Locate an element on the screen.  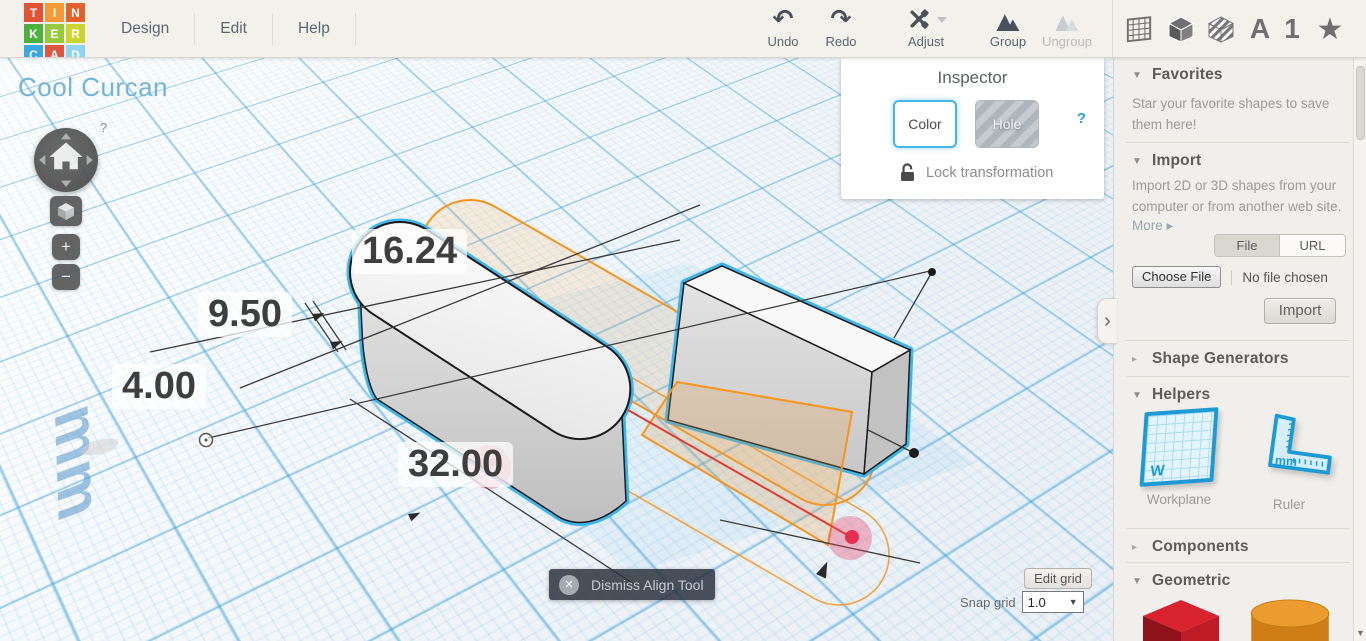
section-title: Favorites is located at coordinates (1187, 74).